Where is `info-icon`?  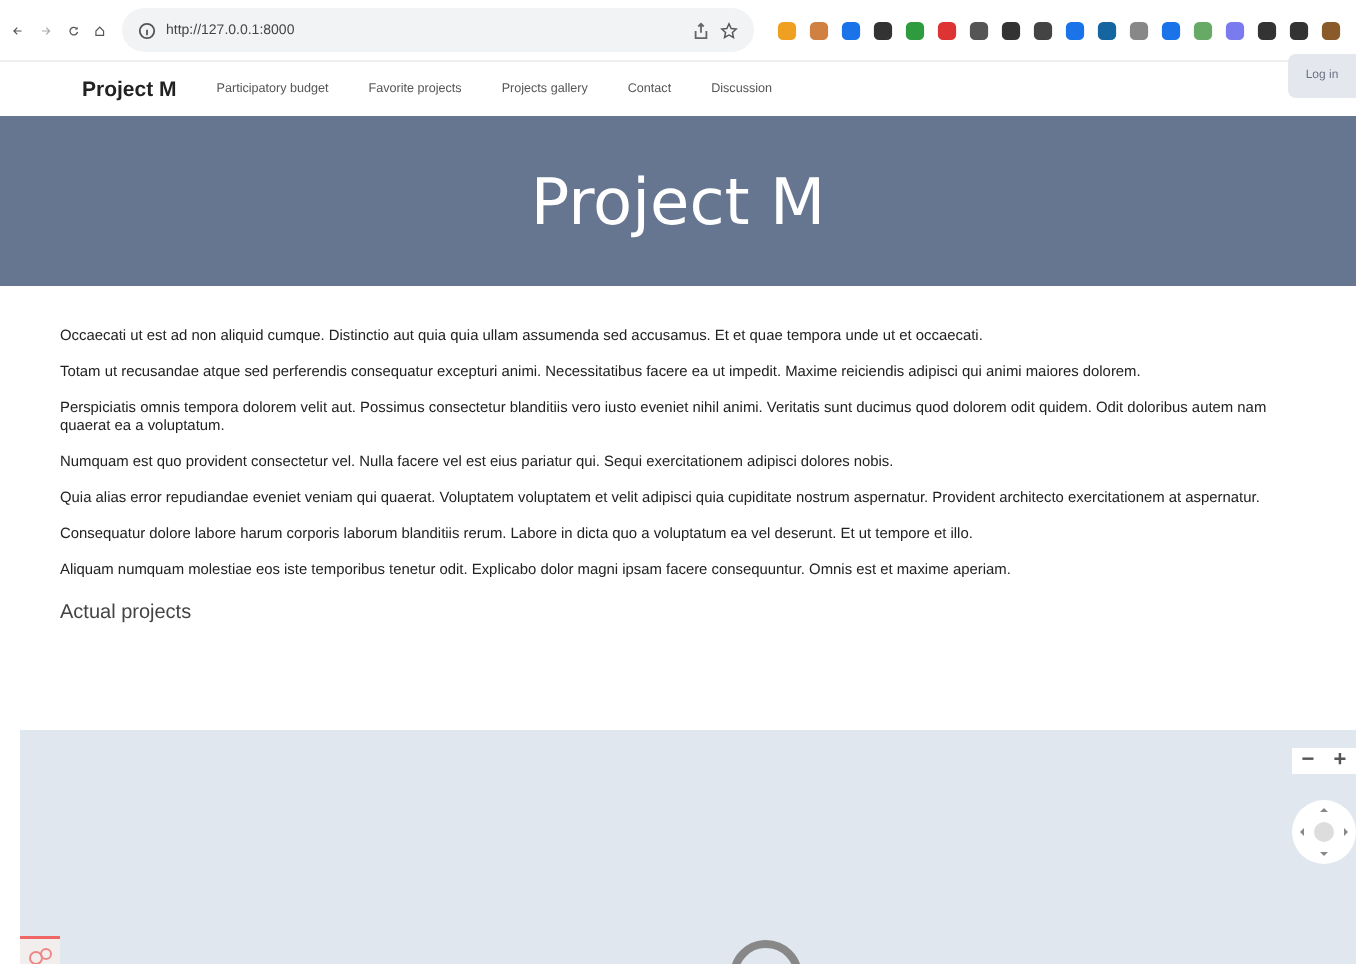
info-icon is located at coordinates (147, 30).